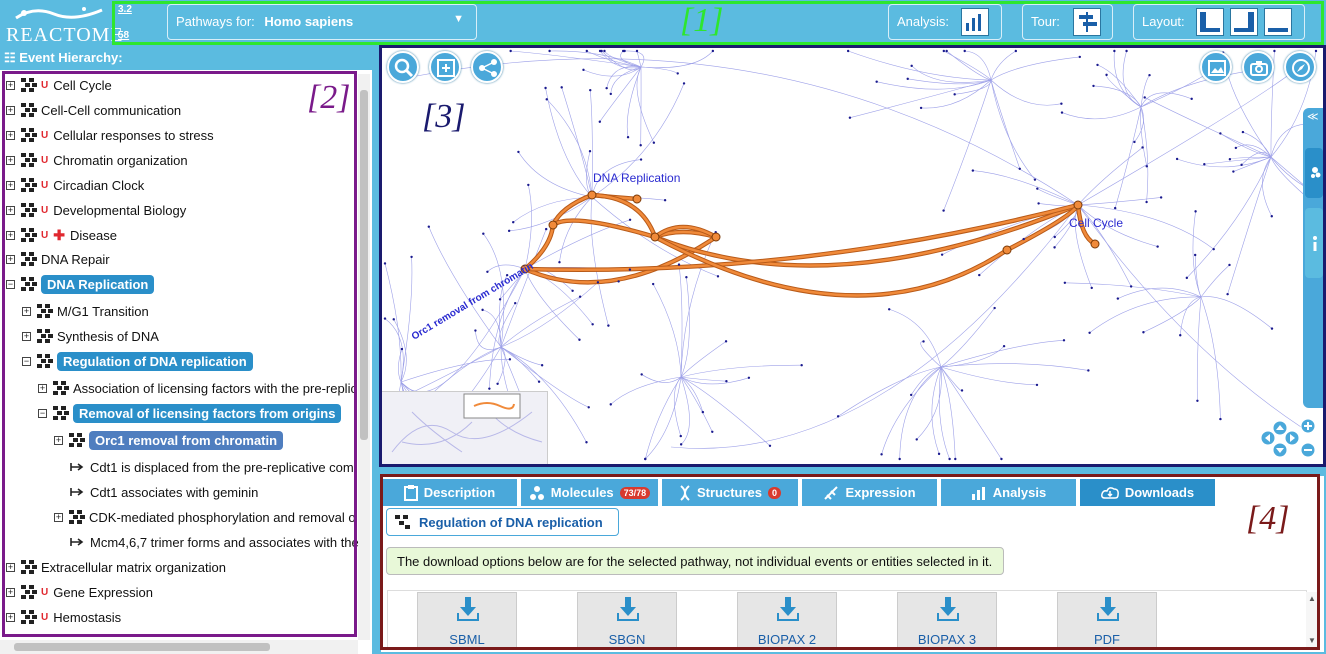 The width and height of the screenshot is (1326, 654). Describe the element at coordinates (502, 522) in the screenshot. I see `selected-pathway-title: Regulation of DNA replication` at that location.